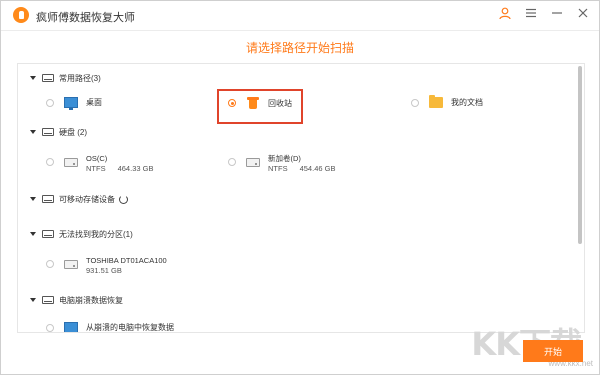 The width and height of the screenshot is (600, 375). Describe the element at coordinates (104, 270) in the screenshot. I see `disk-size: 931.51 GB` at that location.